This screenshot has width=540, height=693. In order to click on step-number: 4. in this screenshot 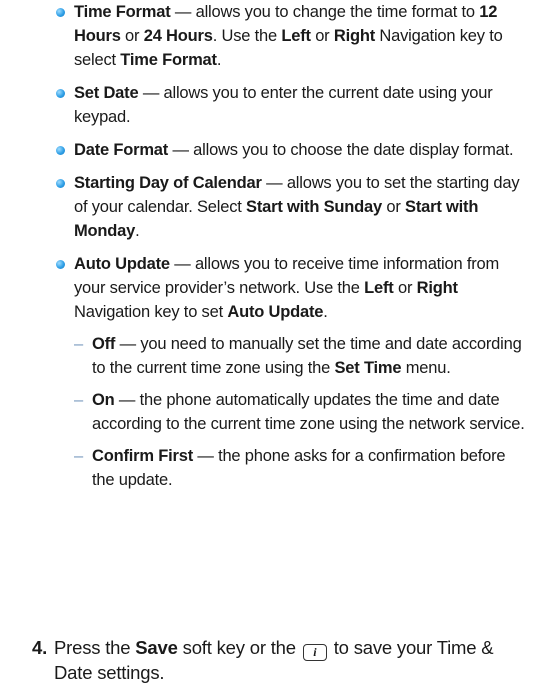, I will do `click(40, 647)`.